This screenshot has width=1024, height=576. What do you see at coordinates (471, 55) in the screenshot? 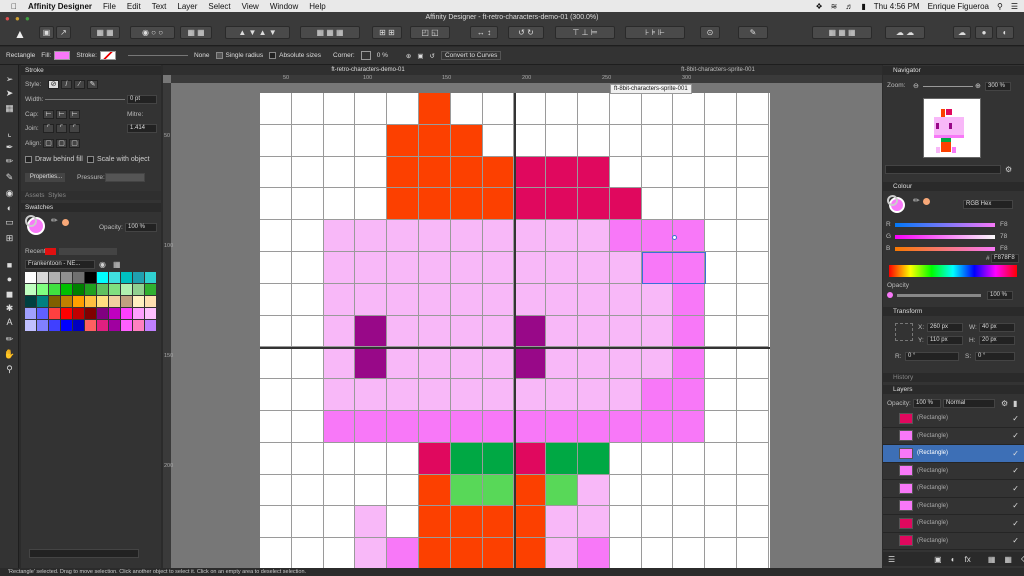
I see `convert-to-curves-button: Convert to Curves` at bounding box center [471, 55].